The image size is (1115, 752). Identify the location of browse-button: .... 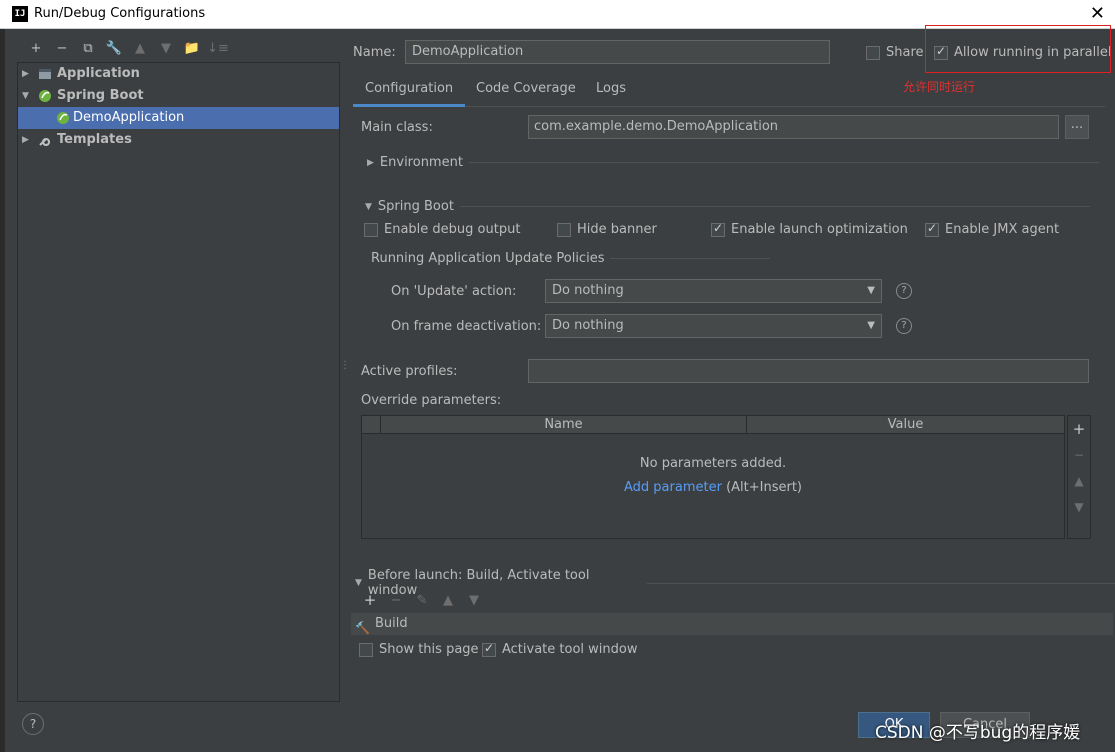
(1077, 127).